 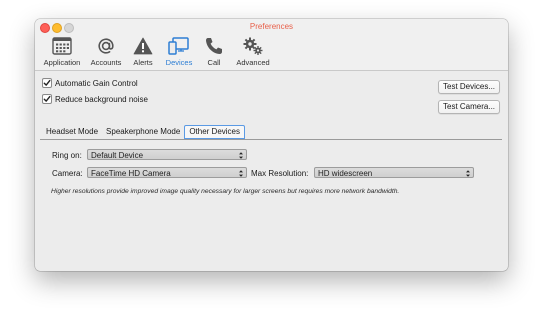 What do you see at coordinates (67, 155) in the screenshot?
I see `ring-on-label: Ring on:` at bounding box center [67, 155].